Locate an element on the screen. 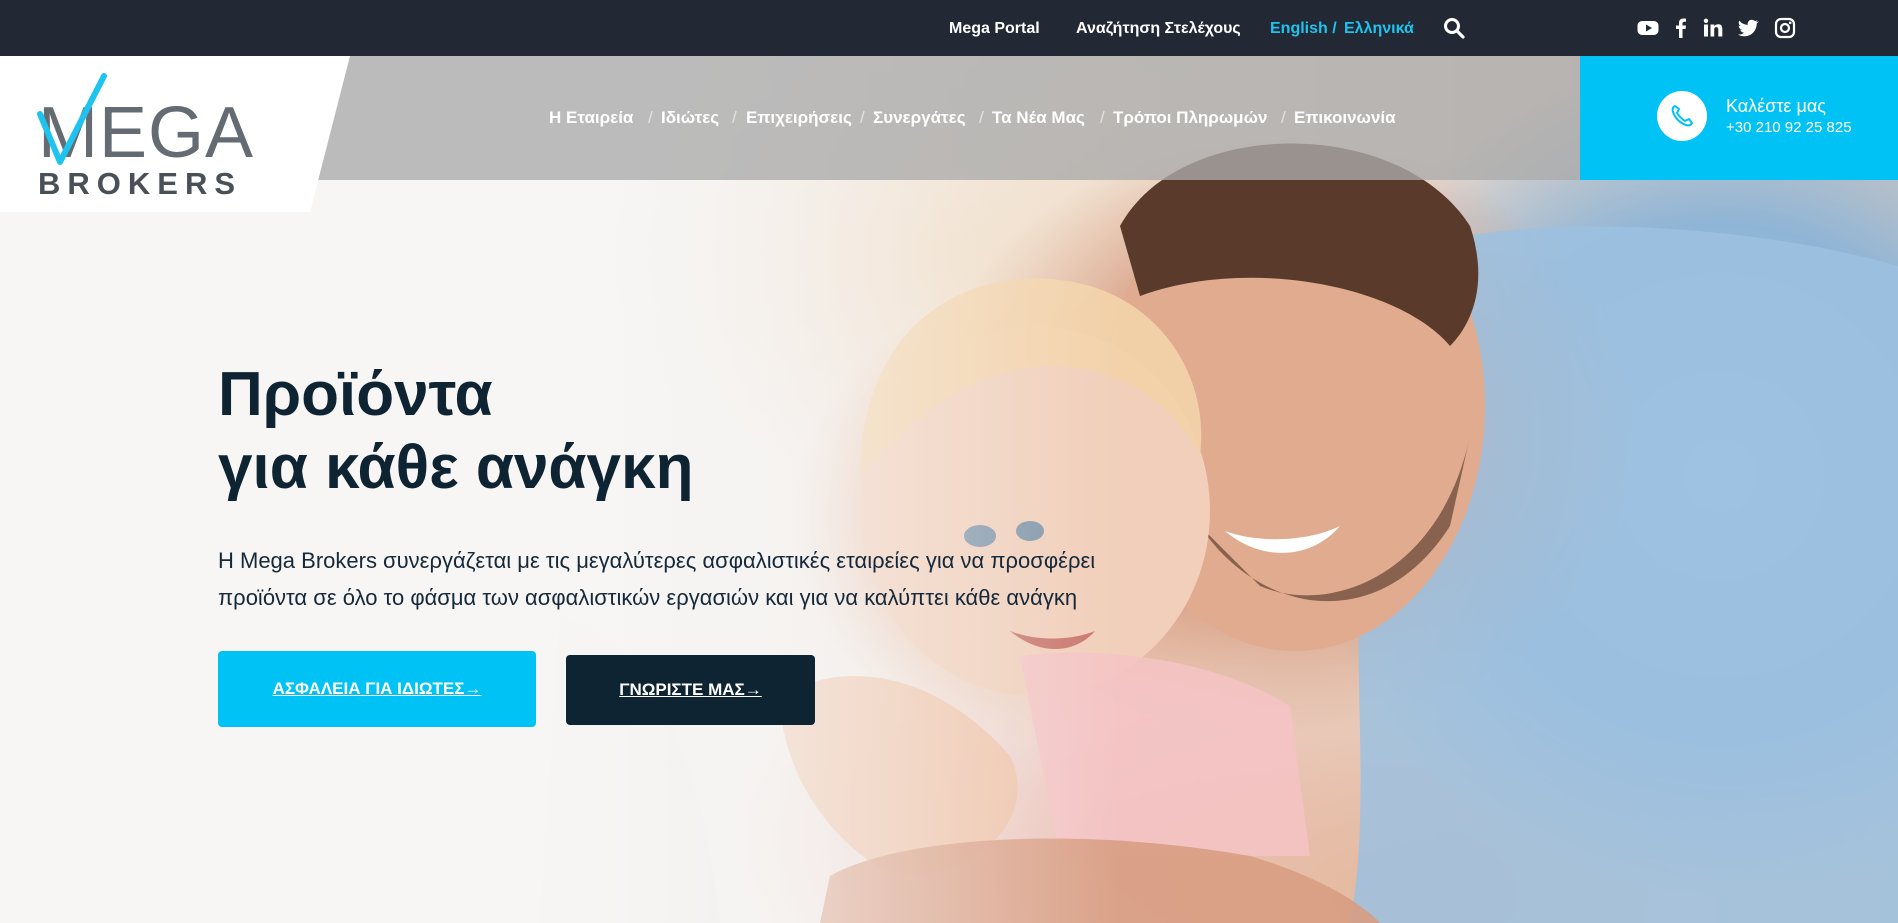 This screenshot has width=1898, height=923. nav-item-payment-methods: Τρόποι Πληρωμών is located at coordinates (1190, 118).